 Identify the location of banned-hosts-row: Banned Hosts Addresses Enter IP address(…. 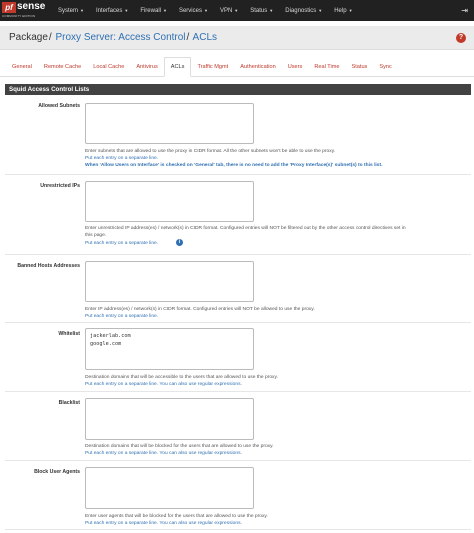
(238, 289).